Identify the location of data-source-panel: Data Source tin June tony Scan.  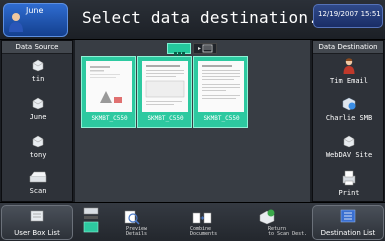
(37, 121).